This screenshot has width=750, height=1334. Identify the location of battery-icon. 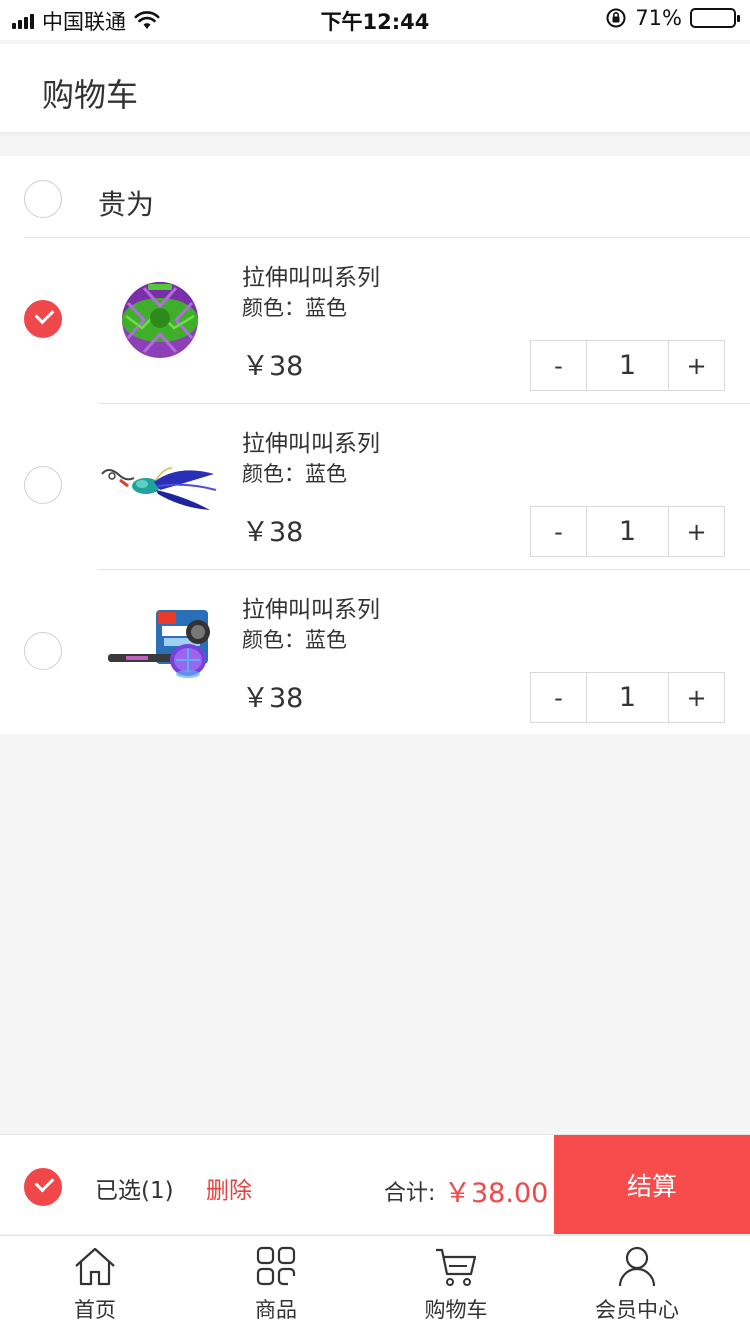
(715, 18).